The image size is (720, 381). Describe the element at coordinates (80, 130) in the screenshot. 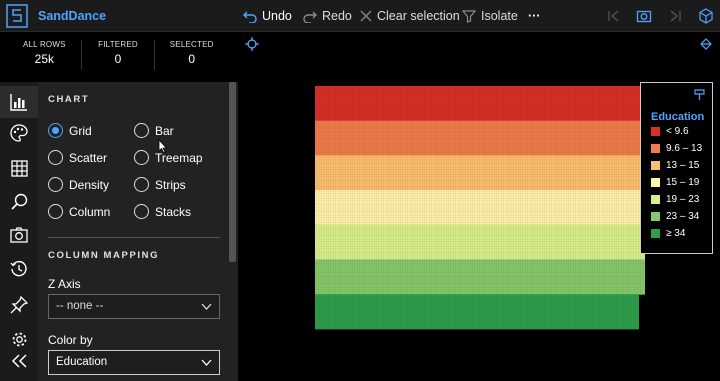

I see `radio-label: Grid` at that location.